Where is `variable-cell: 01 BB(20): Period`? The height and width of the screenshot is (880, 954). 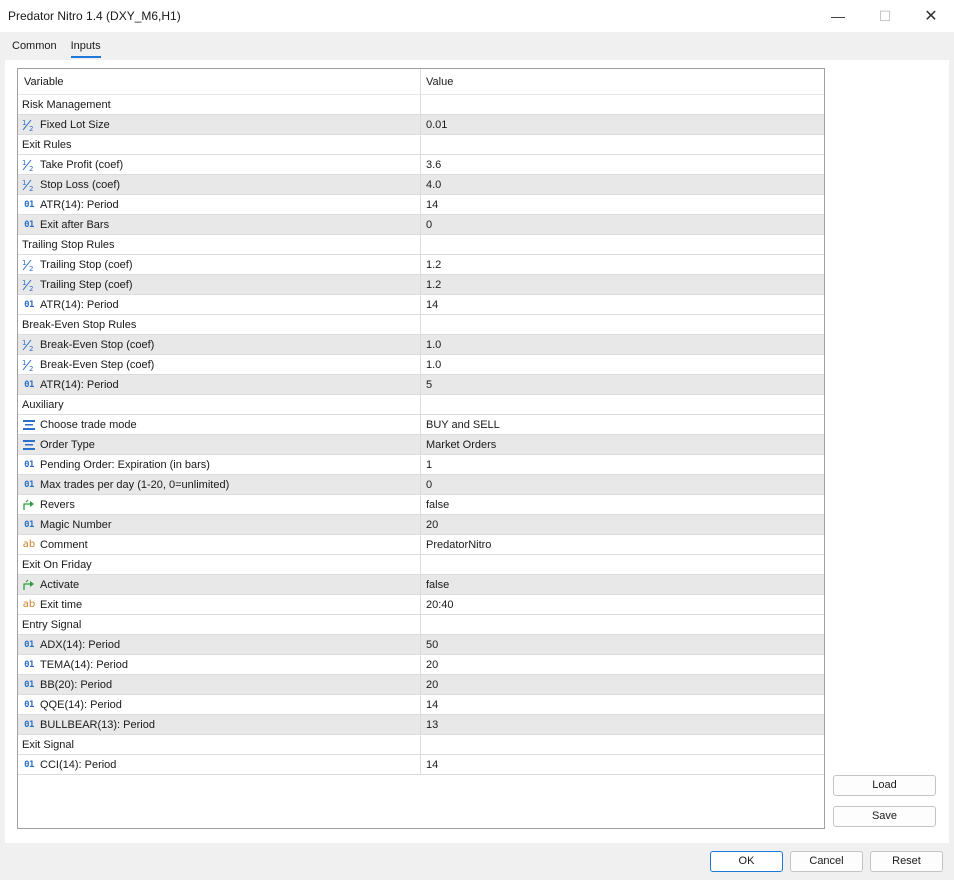
variable-cell: 01 BB(20): Period is located at coordinates (219, 684).